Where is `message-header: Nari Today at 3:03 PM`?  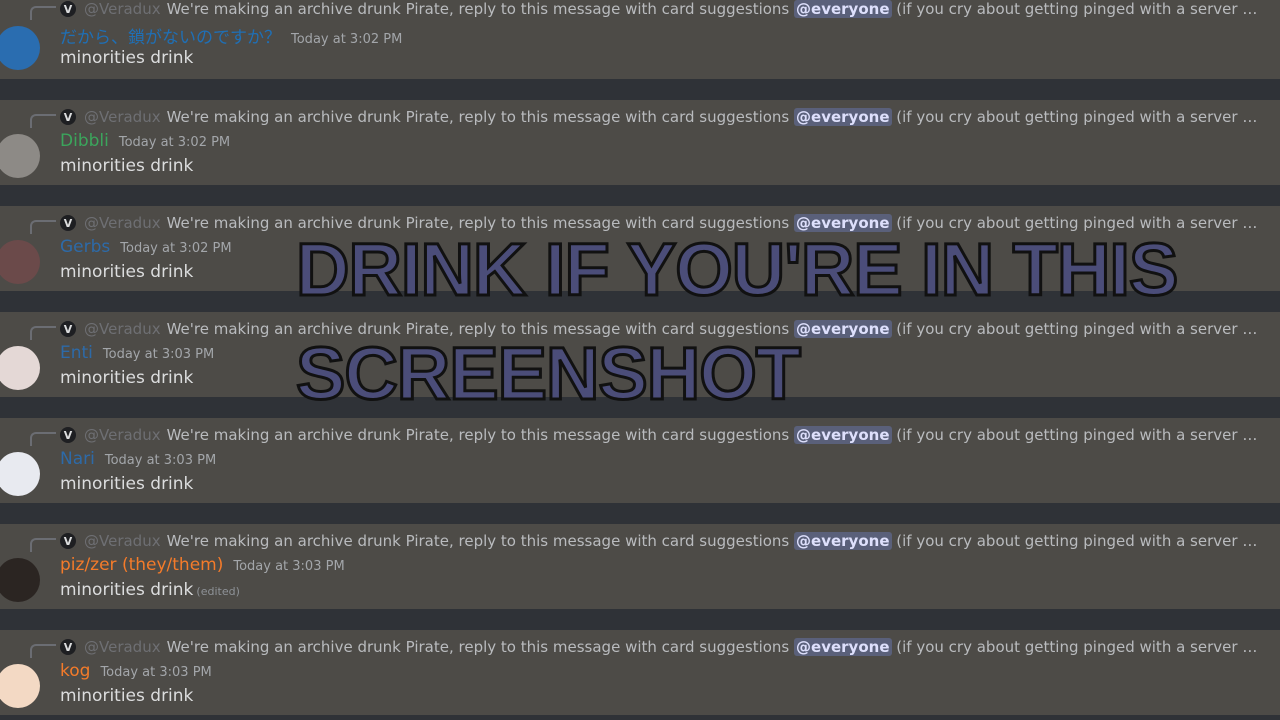
message-header: Nari Today at 3:03 PM is located at coordinates (138, 459).